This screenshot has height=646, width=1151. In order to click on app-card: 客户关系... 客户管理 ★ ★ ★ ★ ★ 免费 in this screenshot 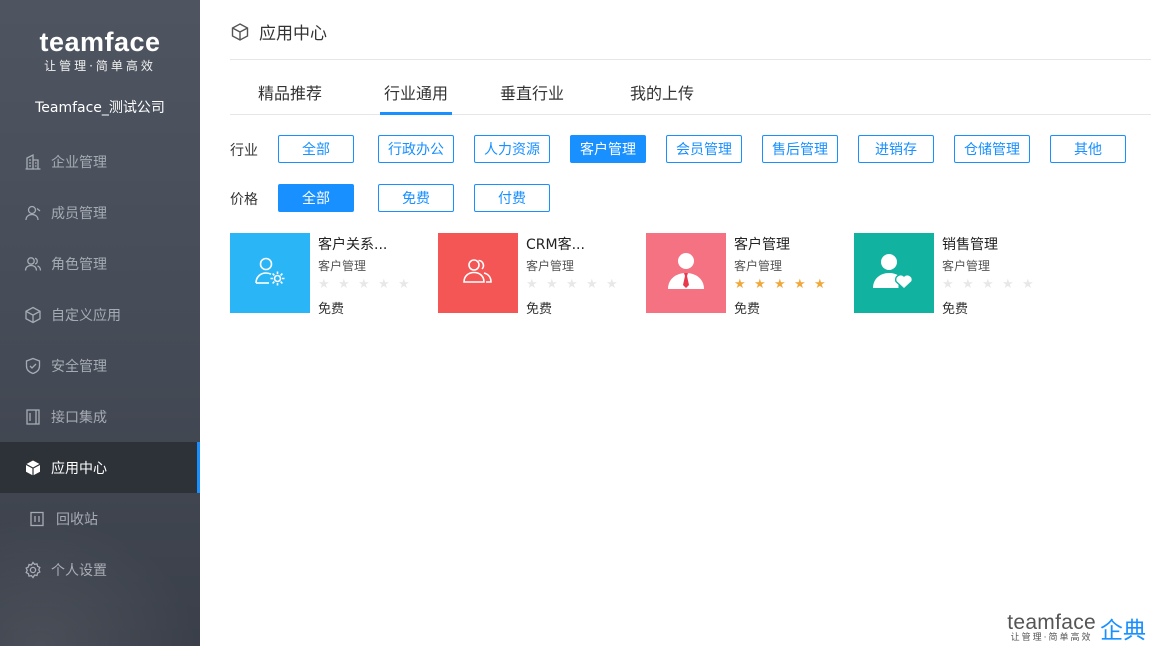, I will do `click(330, 275)`.